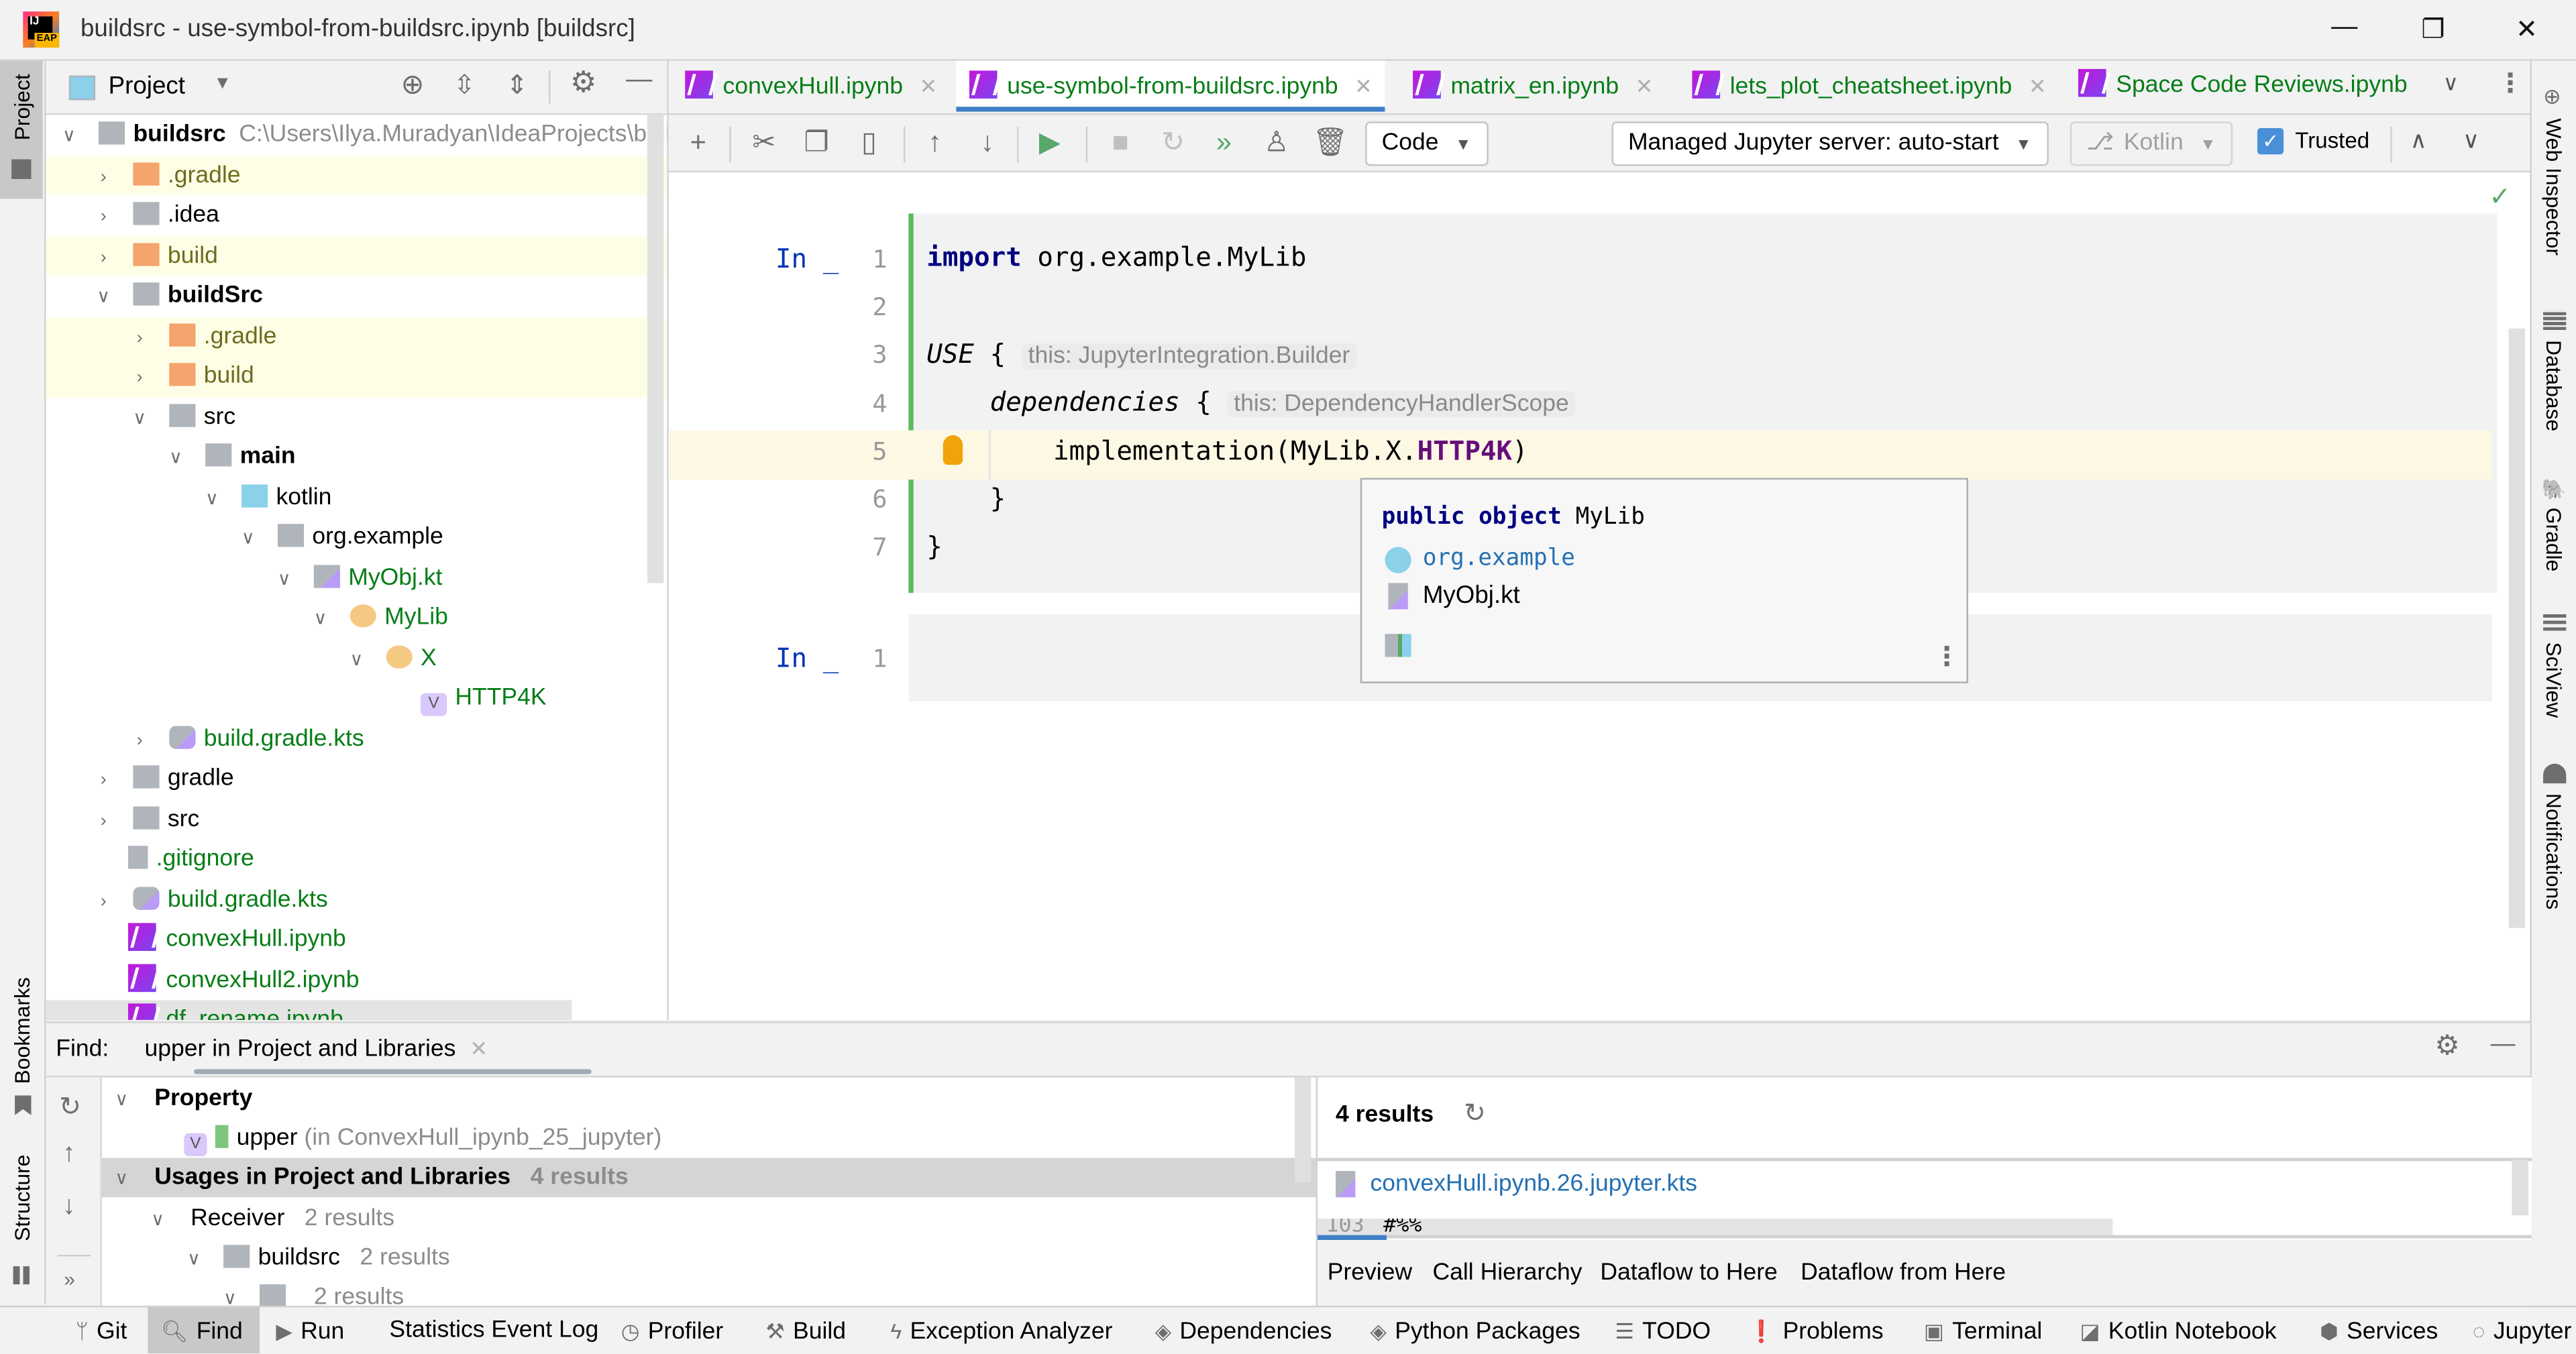 This screenshot has height=1354, width=2576. Describe the element at coordinates (1533, 1184) in the screenshot. I see `result-file-link: convexHull.ipynb.26.jupyter.kts` at that location.